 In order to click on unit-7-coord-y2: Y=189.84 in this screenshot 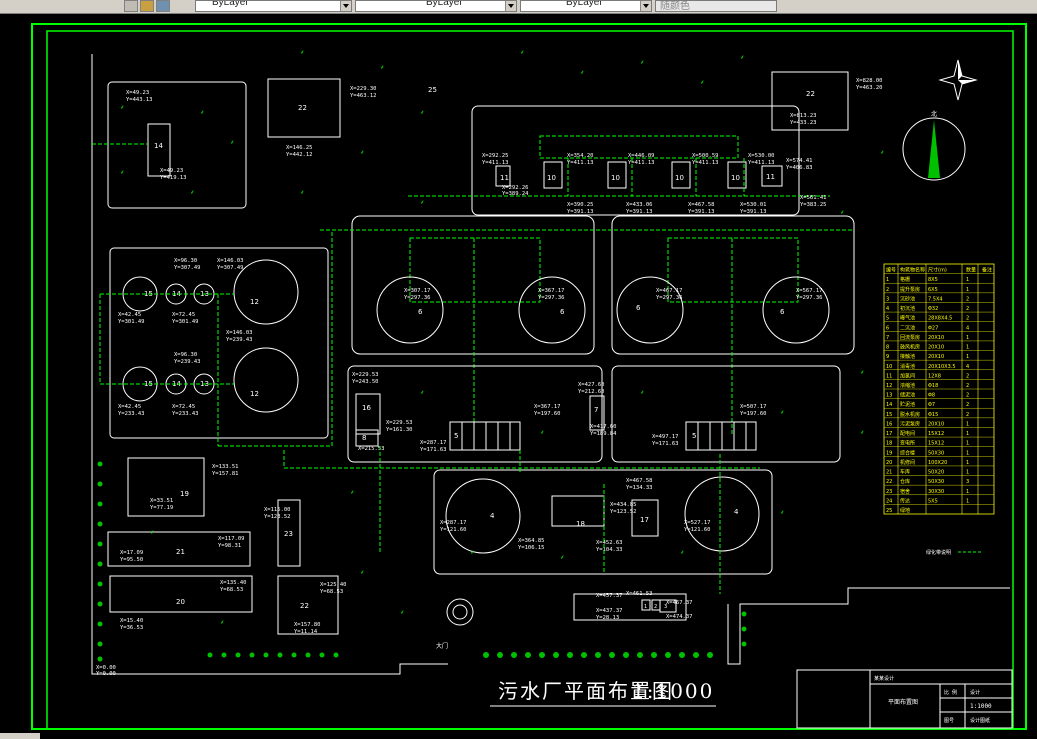, I will do `click(603, 434)`.